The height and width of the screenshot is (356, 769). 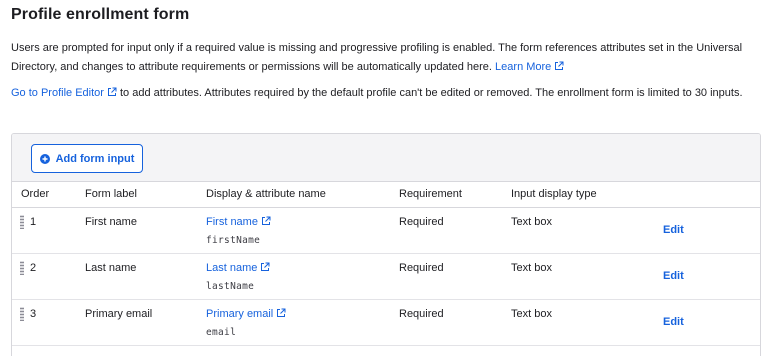 I want to click on learn-more-label: Learn More, so click(x=523, y=67).